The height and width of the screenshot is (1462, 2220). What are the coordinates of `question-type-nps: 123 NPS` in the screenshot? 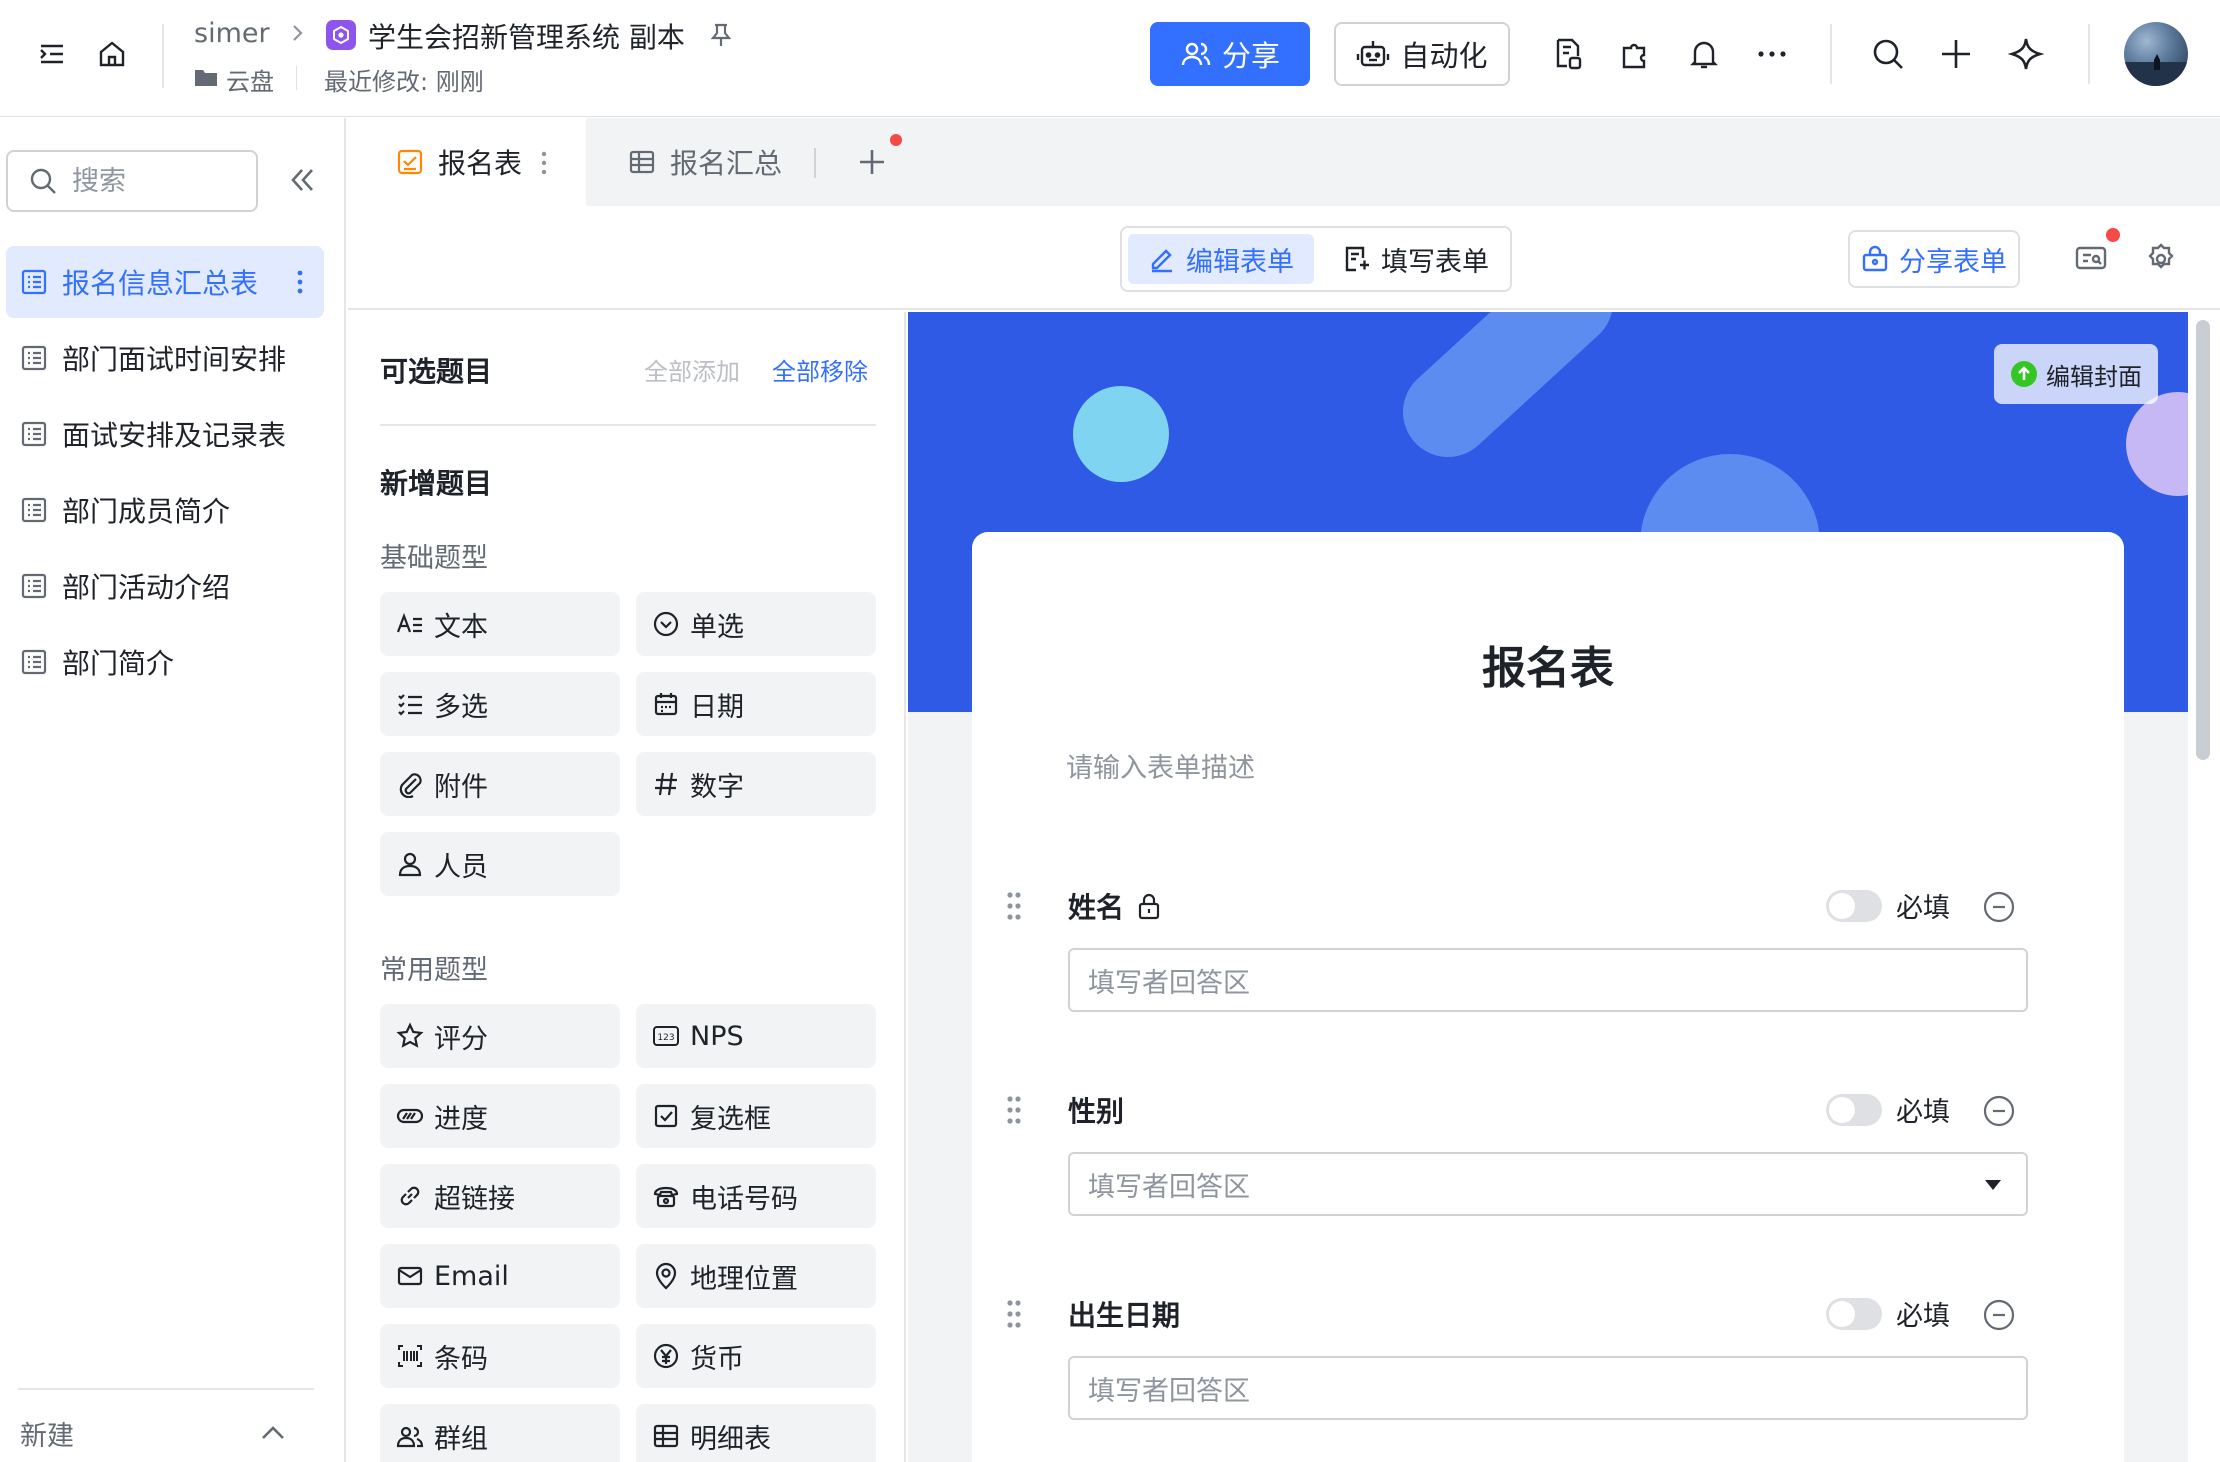 It's located at (756, 1036).